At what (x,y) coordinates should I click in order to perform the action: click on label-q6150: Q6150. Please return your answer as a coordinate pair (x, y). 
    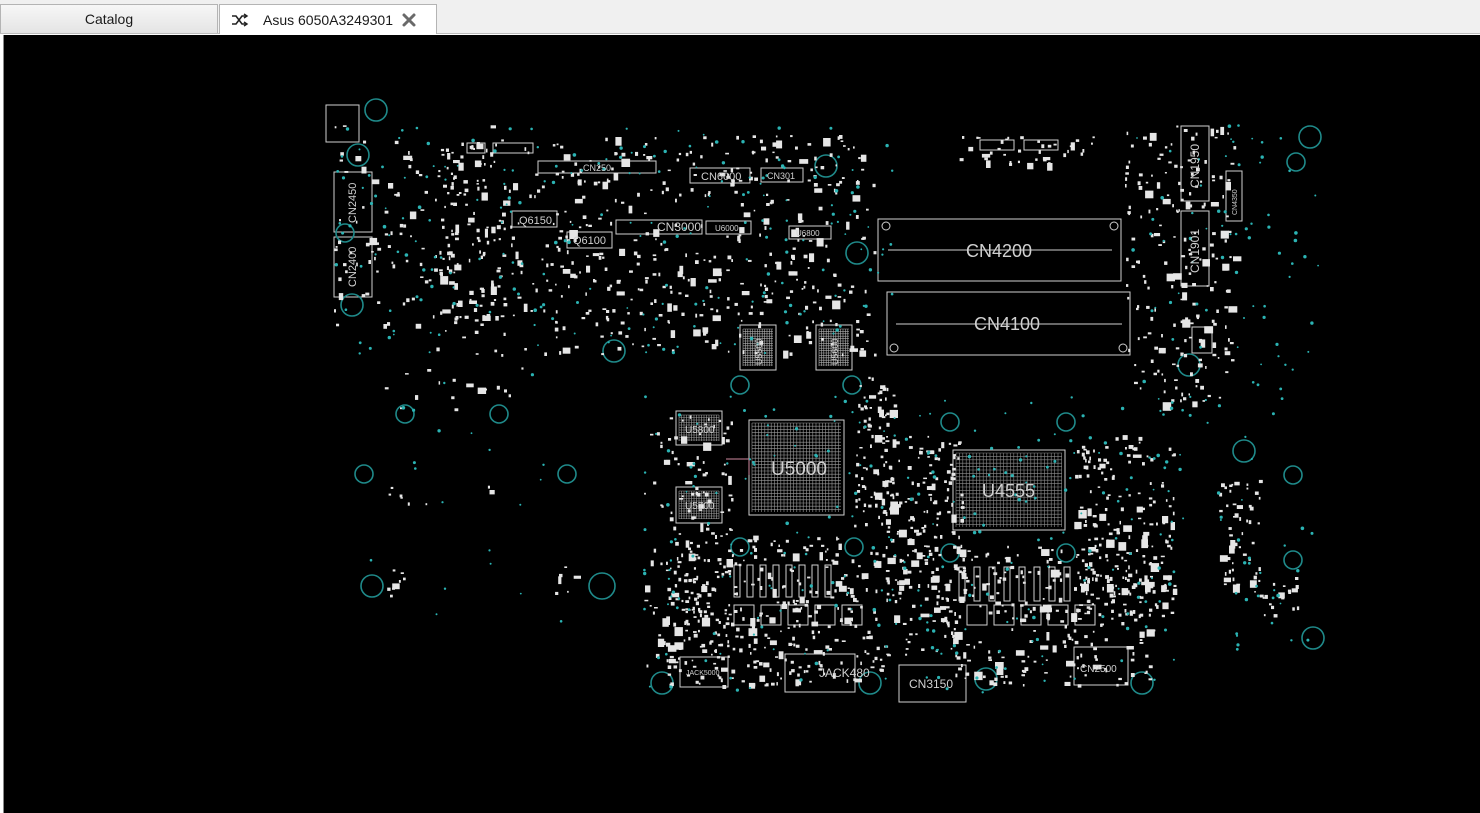
    Looking at the image, I should click on (535, 221).